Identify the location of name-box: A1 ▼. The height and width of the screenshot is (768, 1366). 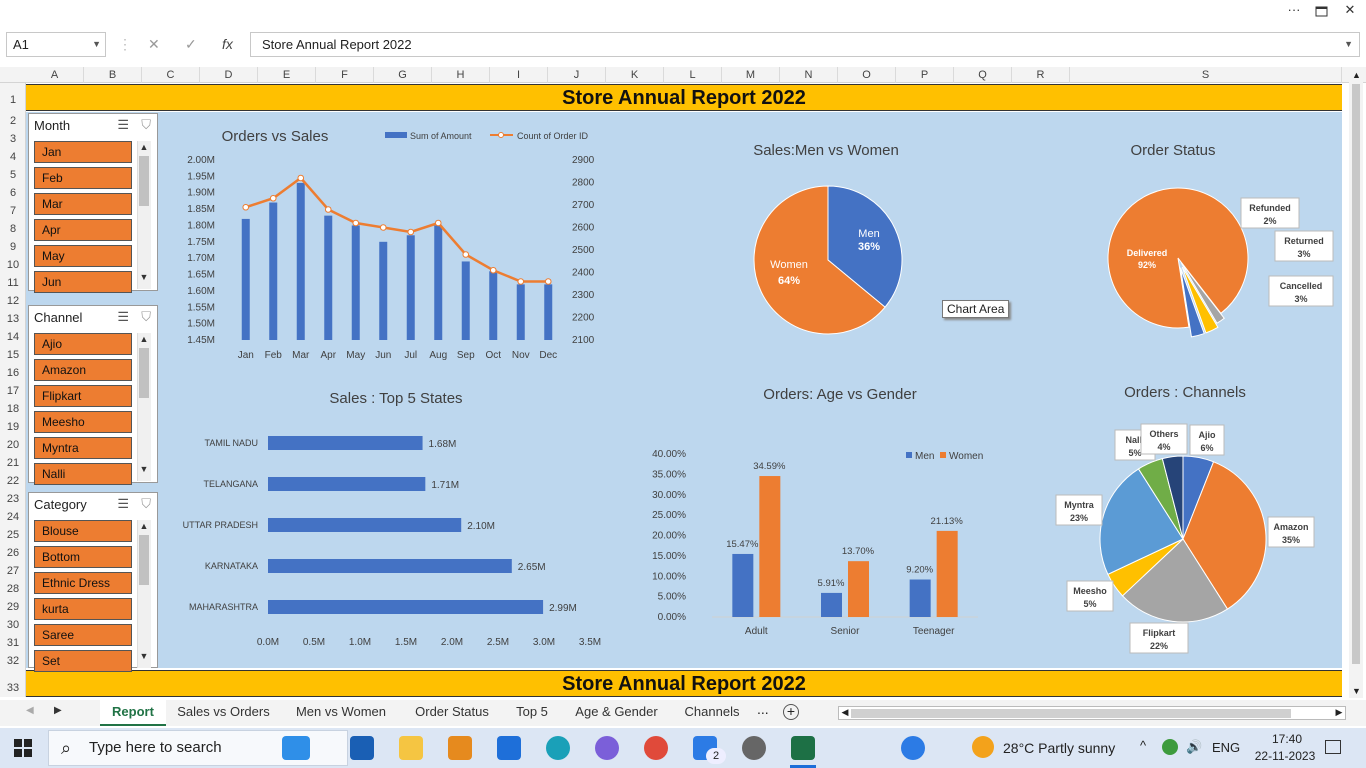
(56, 44).